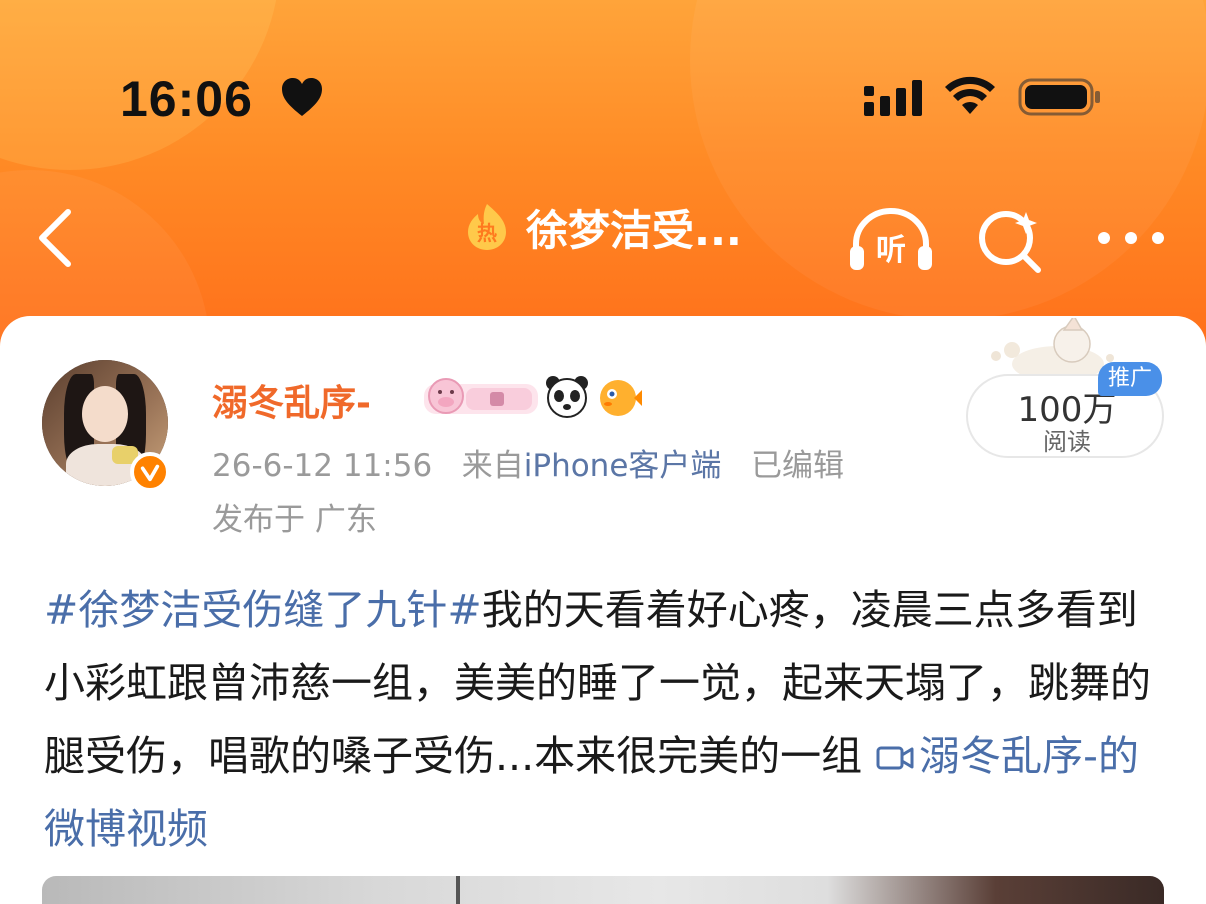  What do you see at coordinates (623, 466) in the screenshot?
I see `post-source-link: iPhone客户端` at bounding box center [623, 466].